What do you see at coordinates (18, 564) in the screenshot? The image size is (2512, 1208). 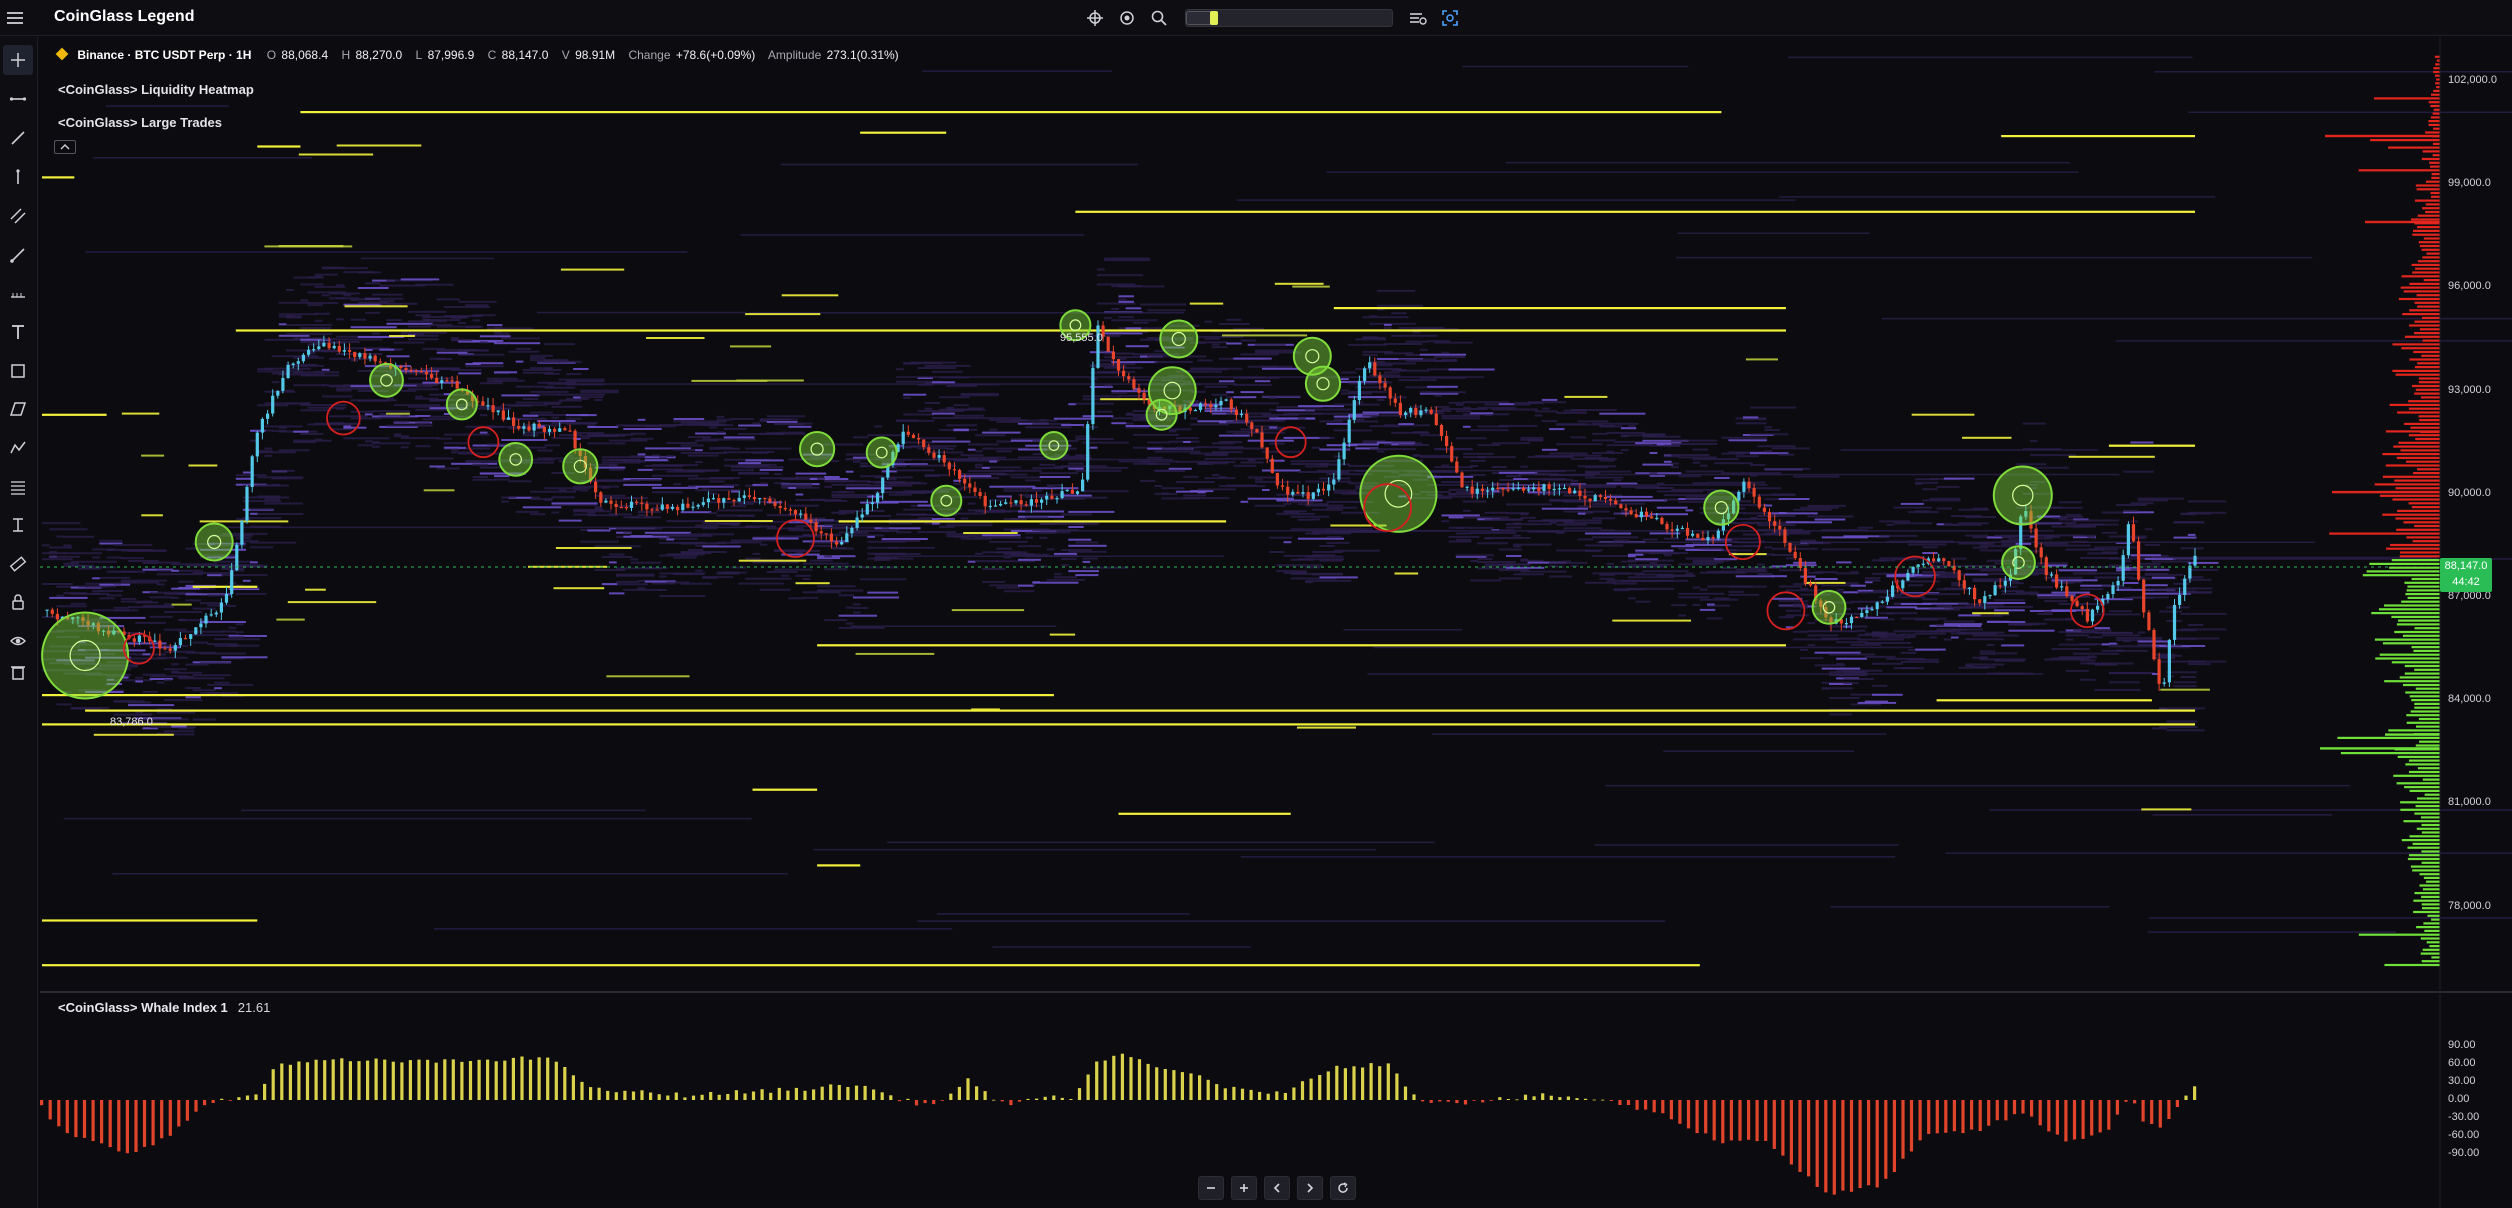 I see `ruler-tool-button` at bounding box center [18, 564].